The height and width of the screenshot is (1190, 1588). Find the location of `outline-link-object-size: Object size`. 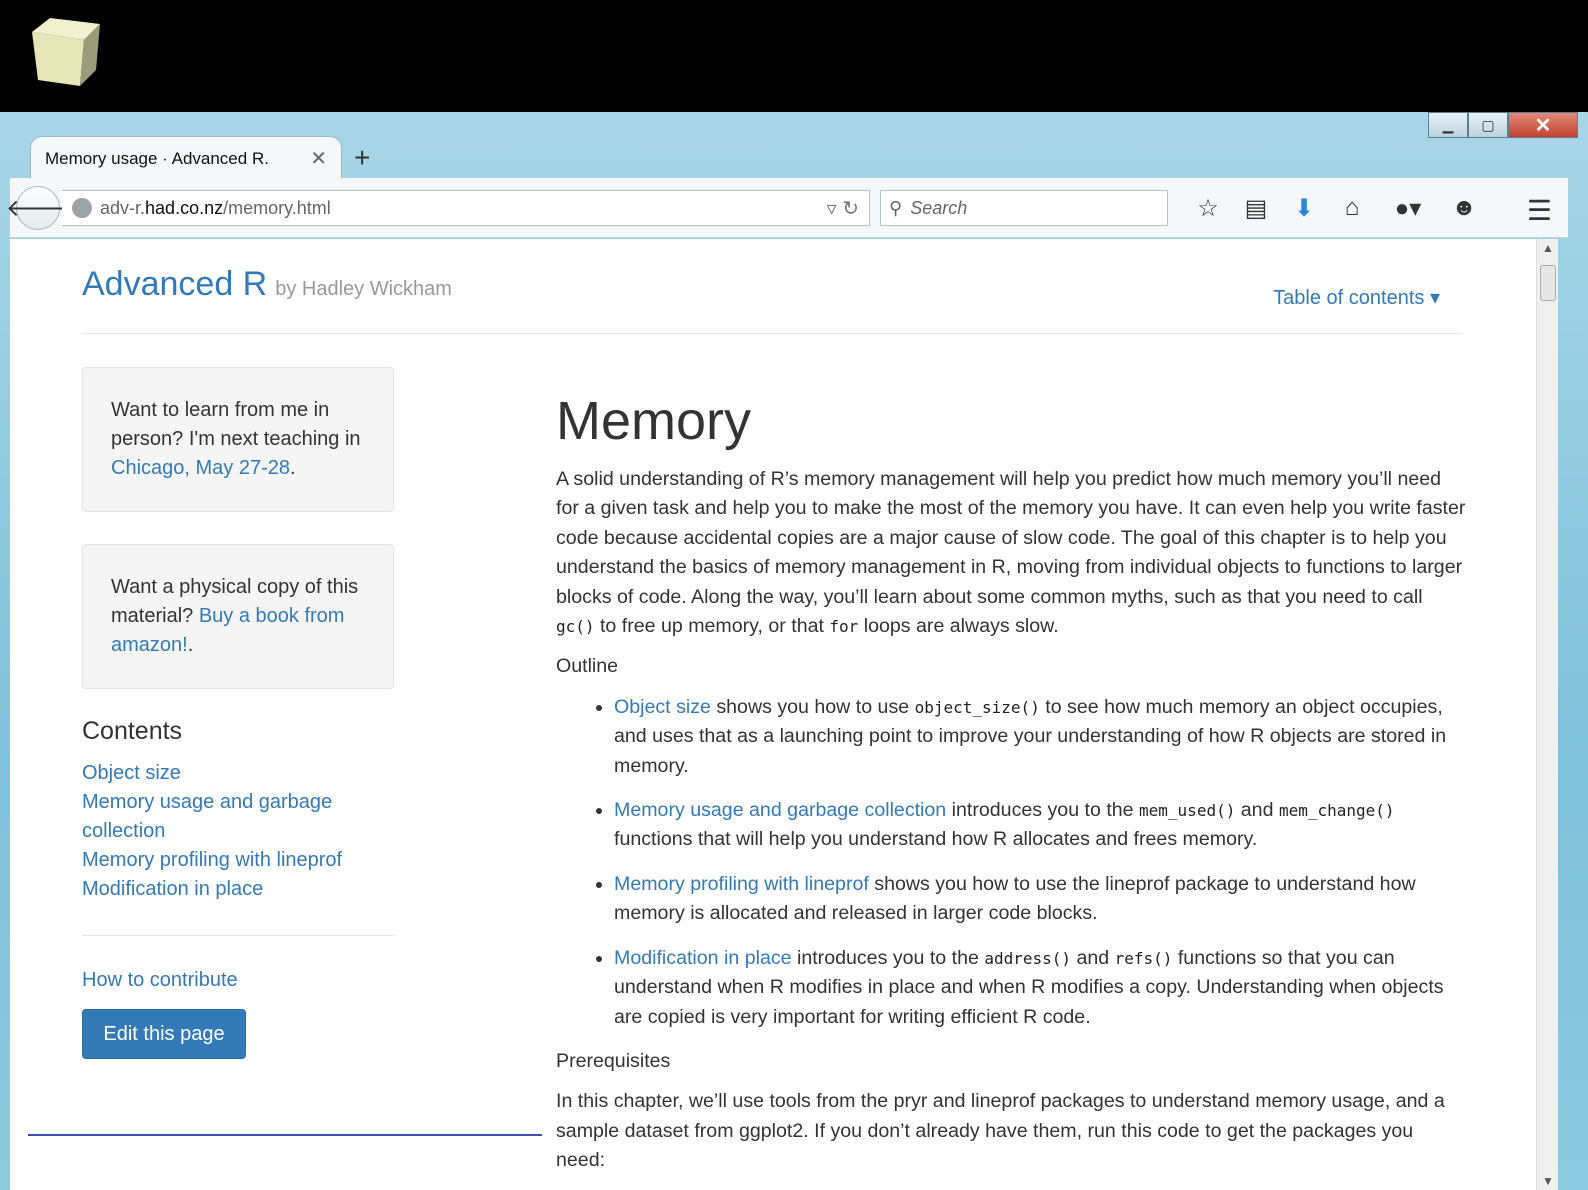

outline-link-object-size: Object size is located at coordinates (662, 707).